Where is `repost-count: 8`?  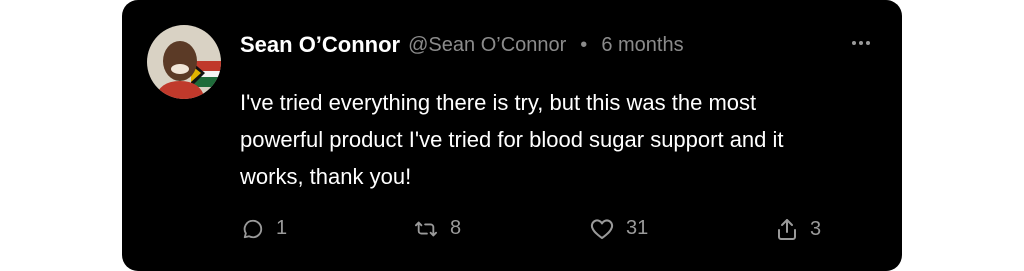 repost-count: 8 is located at coordinates (456, 228).